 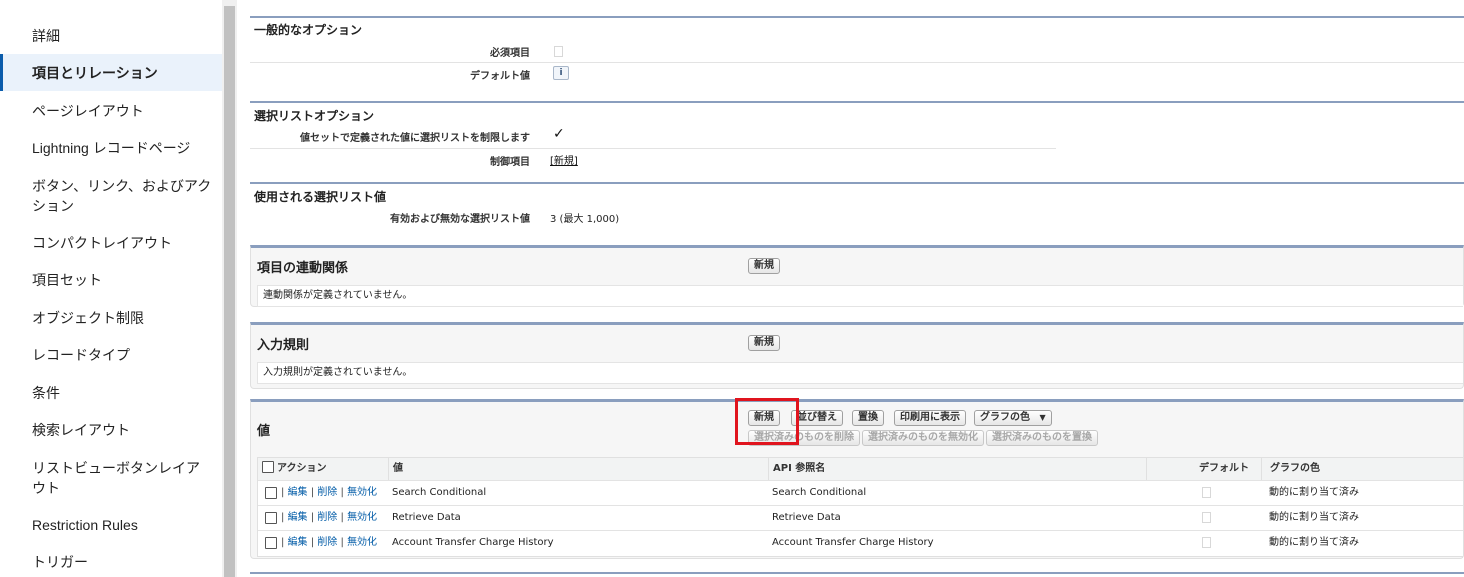 What do you see at coordinates (957, 469) in the screenshot?
I see `column-header-api-name: API 参照名` at bounding box center [957, 469].